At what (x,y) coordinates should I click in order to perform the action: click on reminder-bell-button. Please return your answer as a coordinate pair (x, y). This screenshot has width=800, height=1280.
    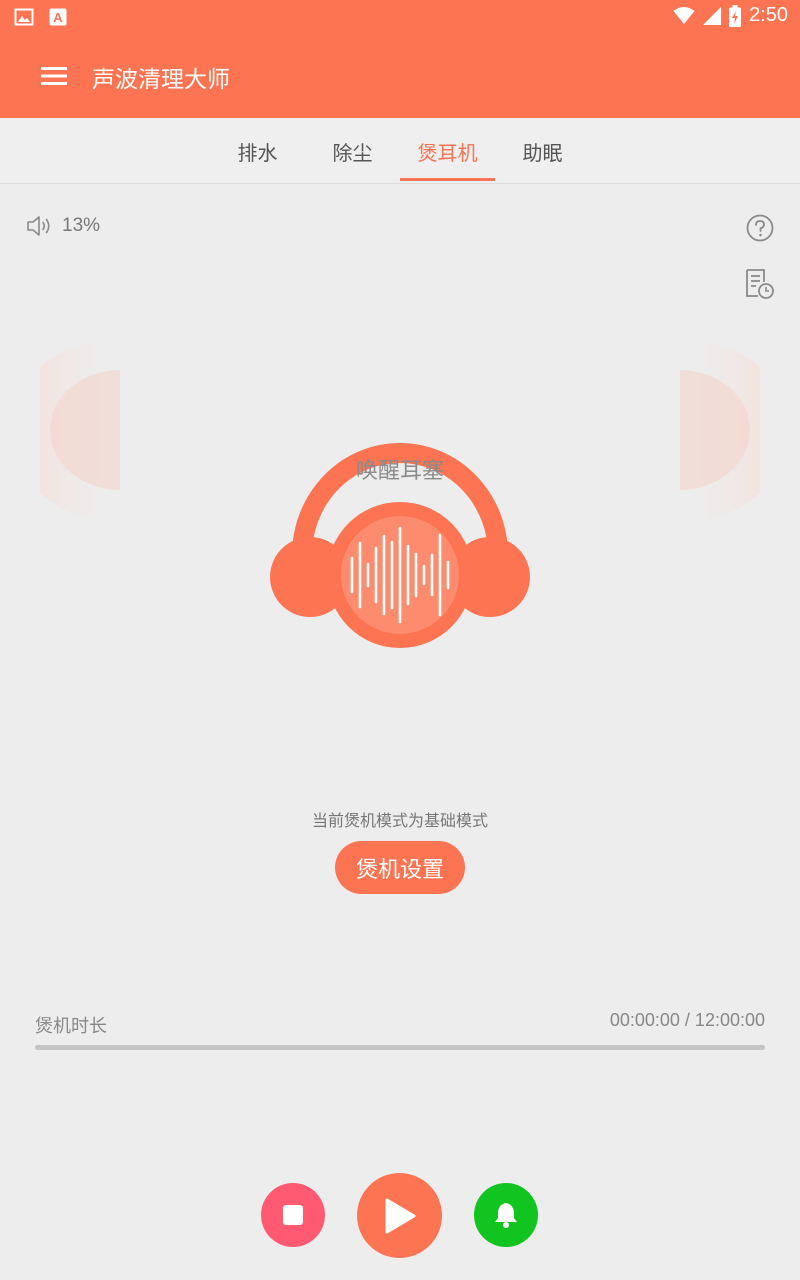
    Looking at the image, I should click on (506, 1215).